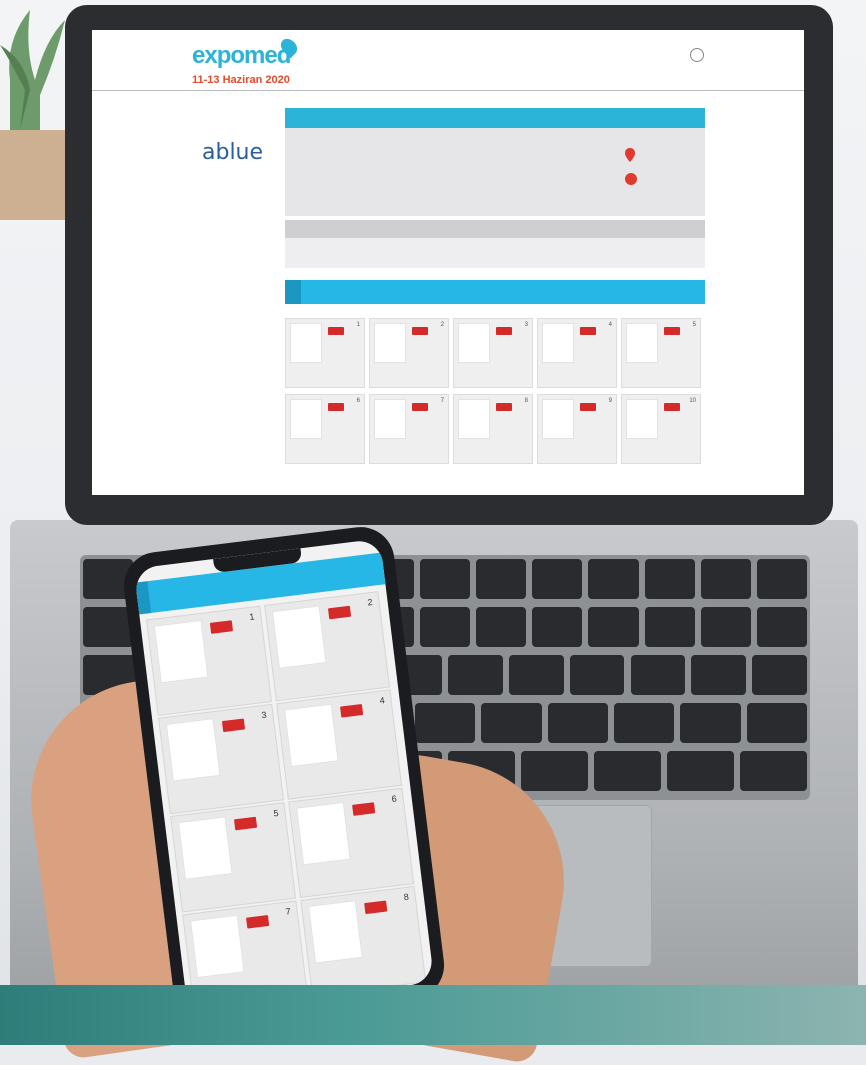 The height and width of the screenshot is (1065, 866). I want to click on product-card: 1, so click(325, 353).